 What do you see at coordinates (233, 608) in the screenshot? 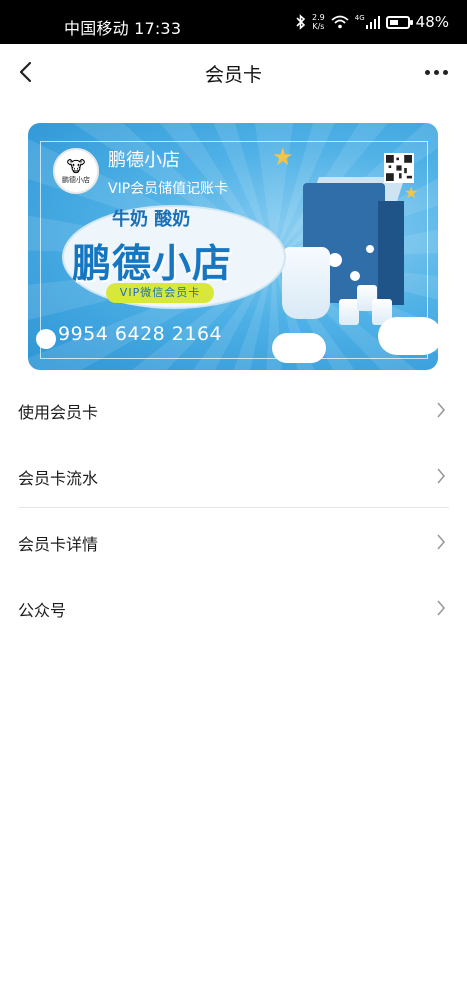
I see `menu-item-official-account: 公众号` at bounding box center [233, 608].